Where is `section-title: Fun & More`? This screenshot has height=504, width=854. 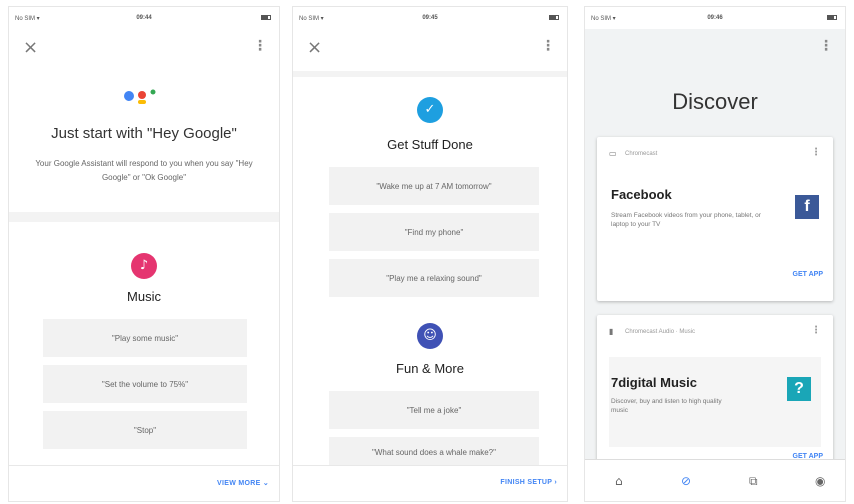 section-title: Fun & More is located at coordinates (430, 368).